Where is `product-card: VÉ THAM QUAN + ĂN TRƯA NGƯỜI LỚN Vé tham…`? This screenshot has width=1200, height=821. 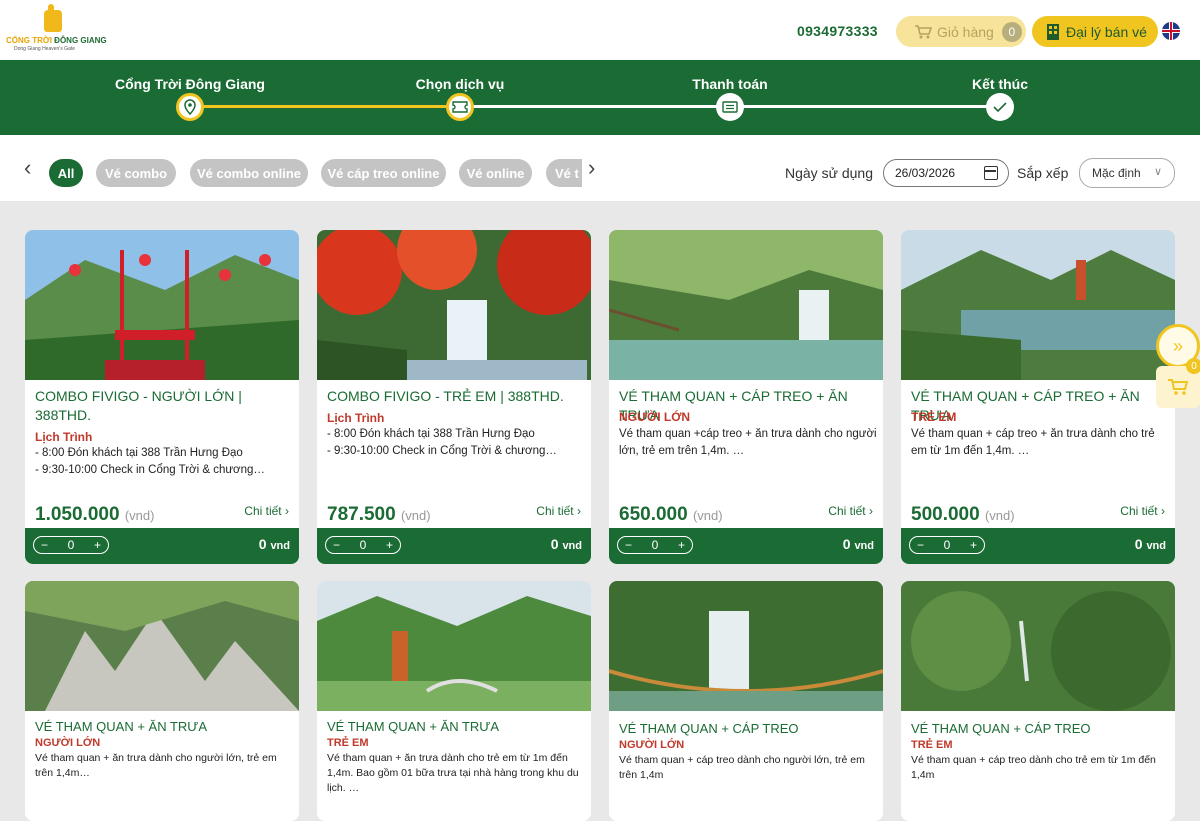
product-card: VÉ THAM QUAN + ĂN TRƯA NGƯỜI LỚN Vé tham… is located at coordinates (162, 701).